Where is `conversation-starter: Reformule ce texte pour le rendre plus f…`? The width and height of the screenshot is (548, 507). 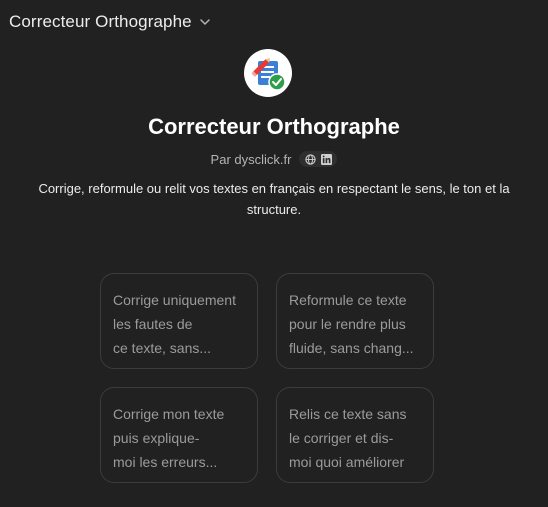 conversation-starter: Reformule ce texte pour le rendre plus f… is located at coordinates (355, 321).